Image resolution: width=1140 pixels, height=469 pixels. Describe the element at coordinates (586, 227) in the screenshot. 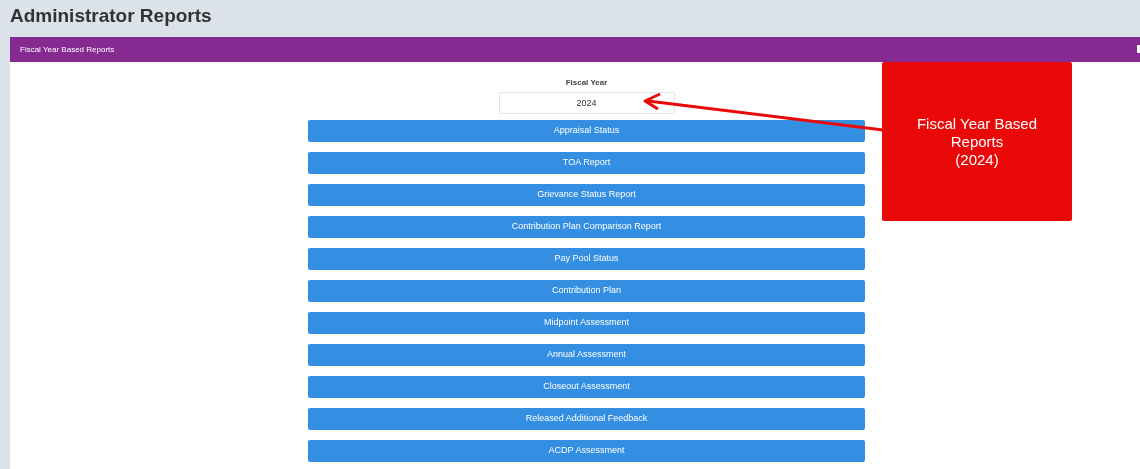

I see `report-button: Contribution Plan Comparison Report` at that location.